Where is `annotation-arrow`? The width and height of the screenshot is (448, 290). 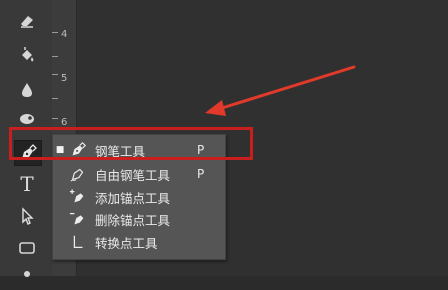 annotation-arrow is located at coordinates (280, 90).